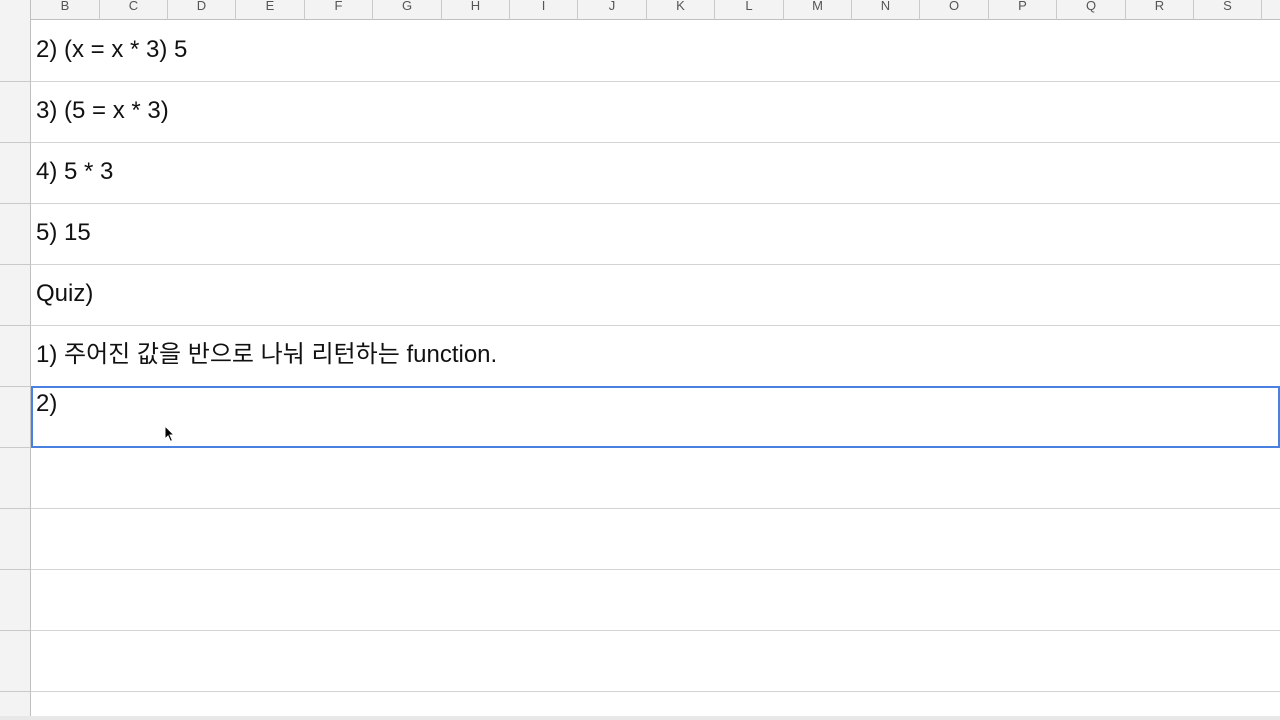  I want to click on column-header-m: M, so click(818, 10).